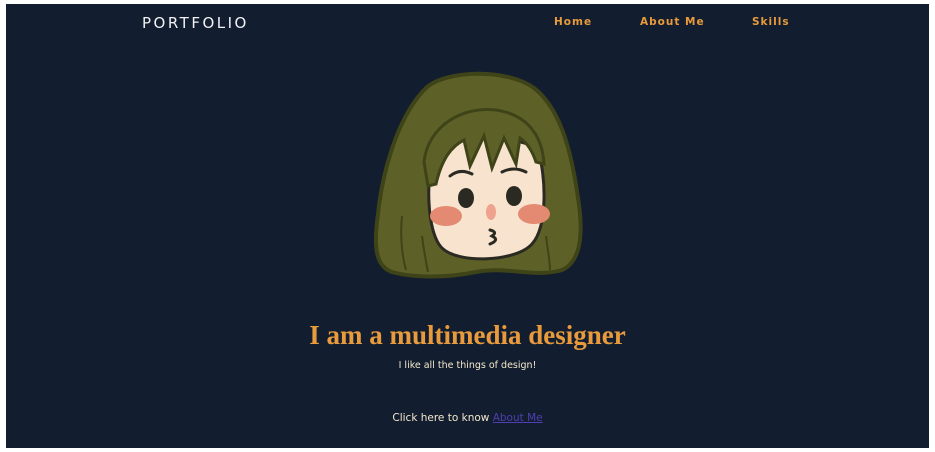 This screenshot has width=935, height=452. Describe the element at coordinates (467, 365) in the screenshot. I see `hero-subtitle: I like all the things of design!` at that location.